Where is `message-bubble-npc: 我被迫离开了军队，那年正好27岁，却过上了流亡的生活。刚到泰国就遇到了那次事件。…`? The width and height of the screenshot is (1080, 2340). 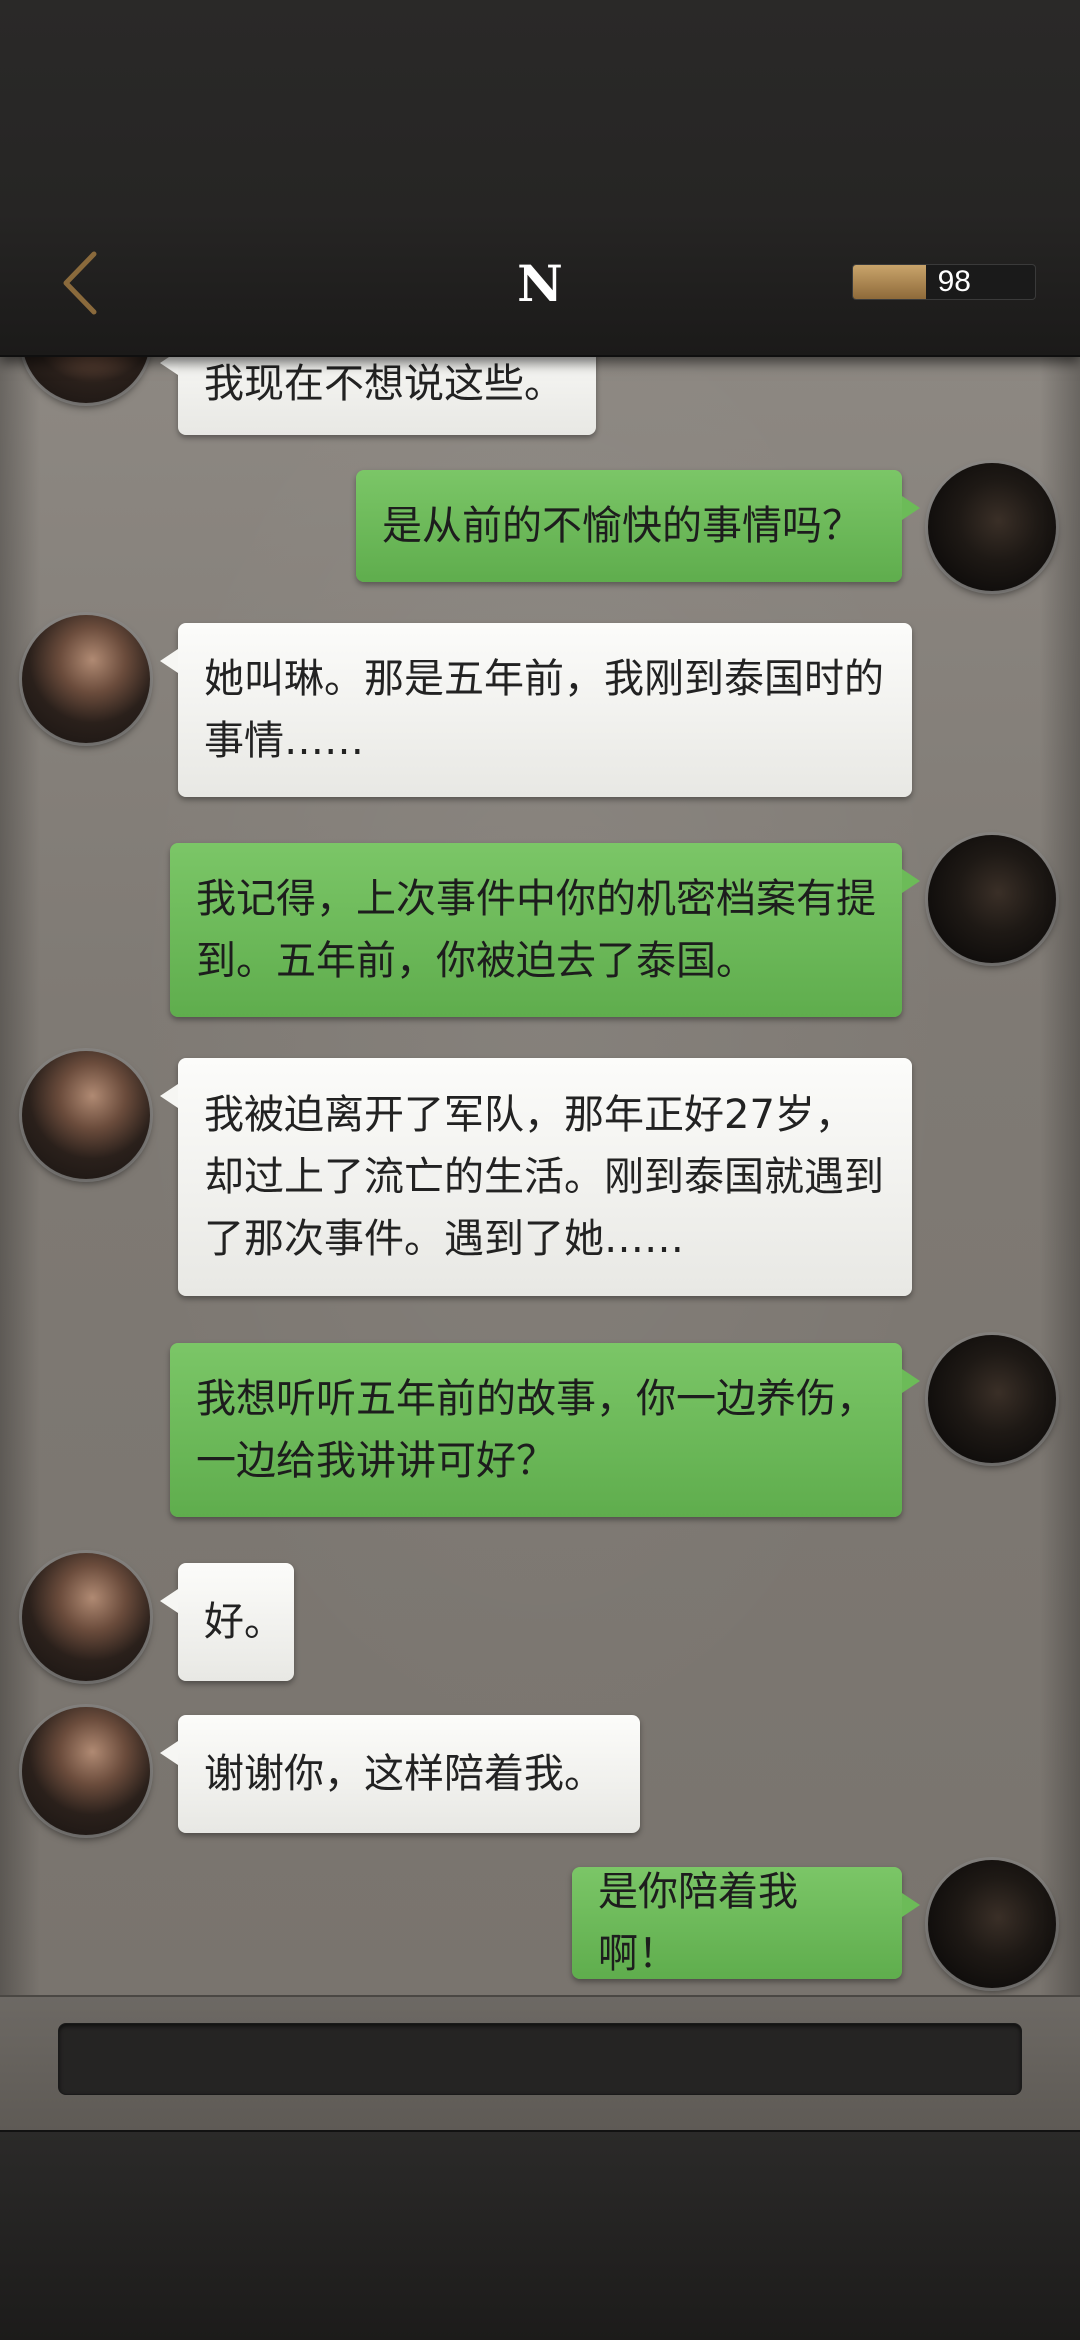
message-bubble-npc: 我被迫离开了军队，那年正好27岁，却过上了流亡的生活。刚到泰国就遇到了那次事件。… is located at coordinates (536, 1177).